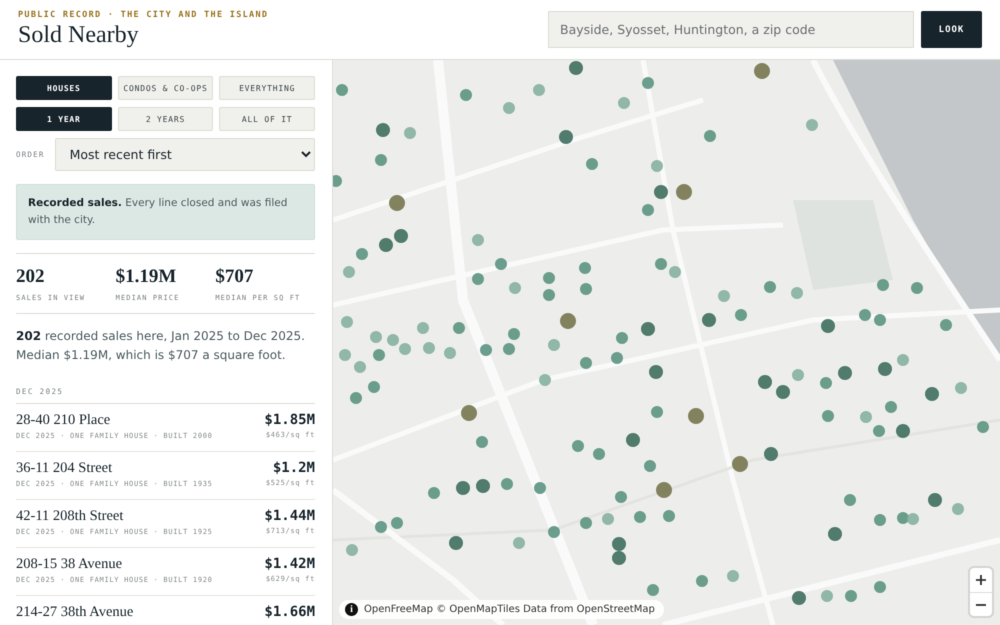 Image resolution: width=1000 pixels, height=625 pixels. Describe the element at coordinates (951, 29) in the screenshot. I see `look-button: LOOK` at that location.